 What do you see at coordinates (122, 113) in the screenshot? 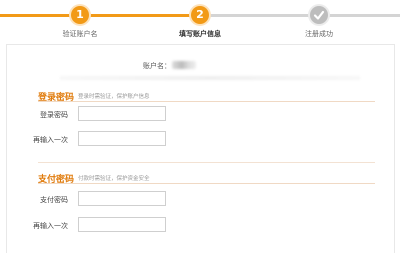
I see `login-password-input` at bounding box center [122, 113].